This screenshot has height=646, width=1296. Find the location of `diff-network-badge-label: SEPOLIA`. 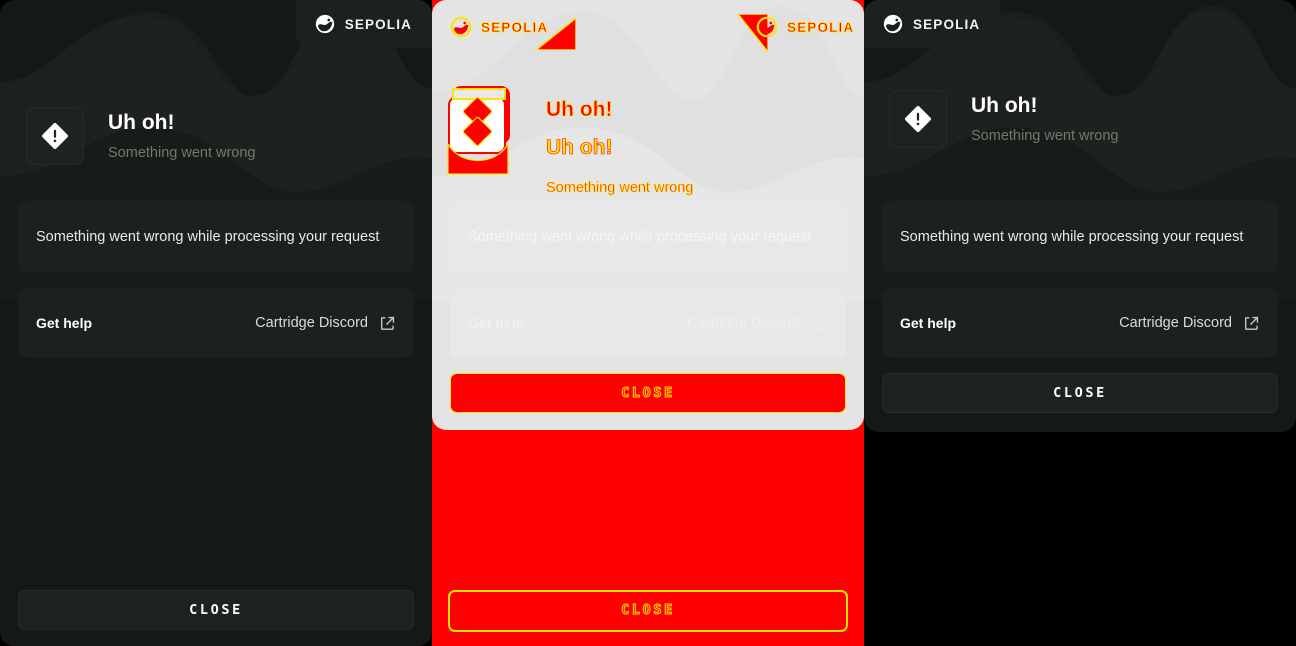

diff-network-badge-label: SEPOLIA is located at coordinates (821, 27).